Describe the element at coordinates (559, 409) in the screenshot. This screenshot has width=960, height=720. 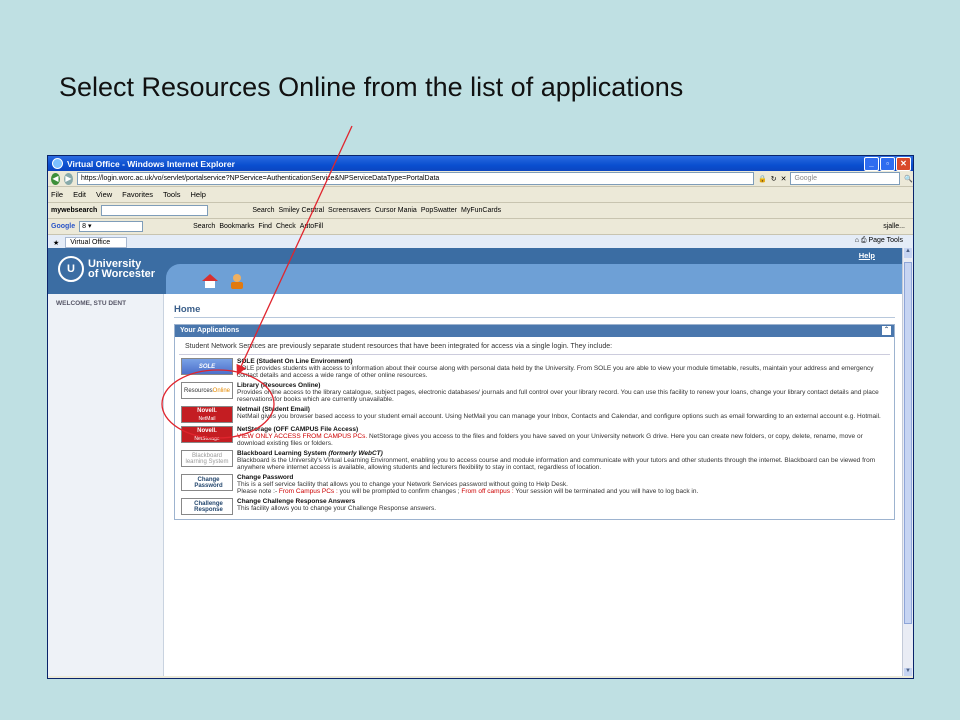
I see `app-name: Netmail (Student Email)` at that location.